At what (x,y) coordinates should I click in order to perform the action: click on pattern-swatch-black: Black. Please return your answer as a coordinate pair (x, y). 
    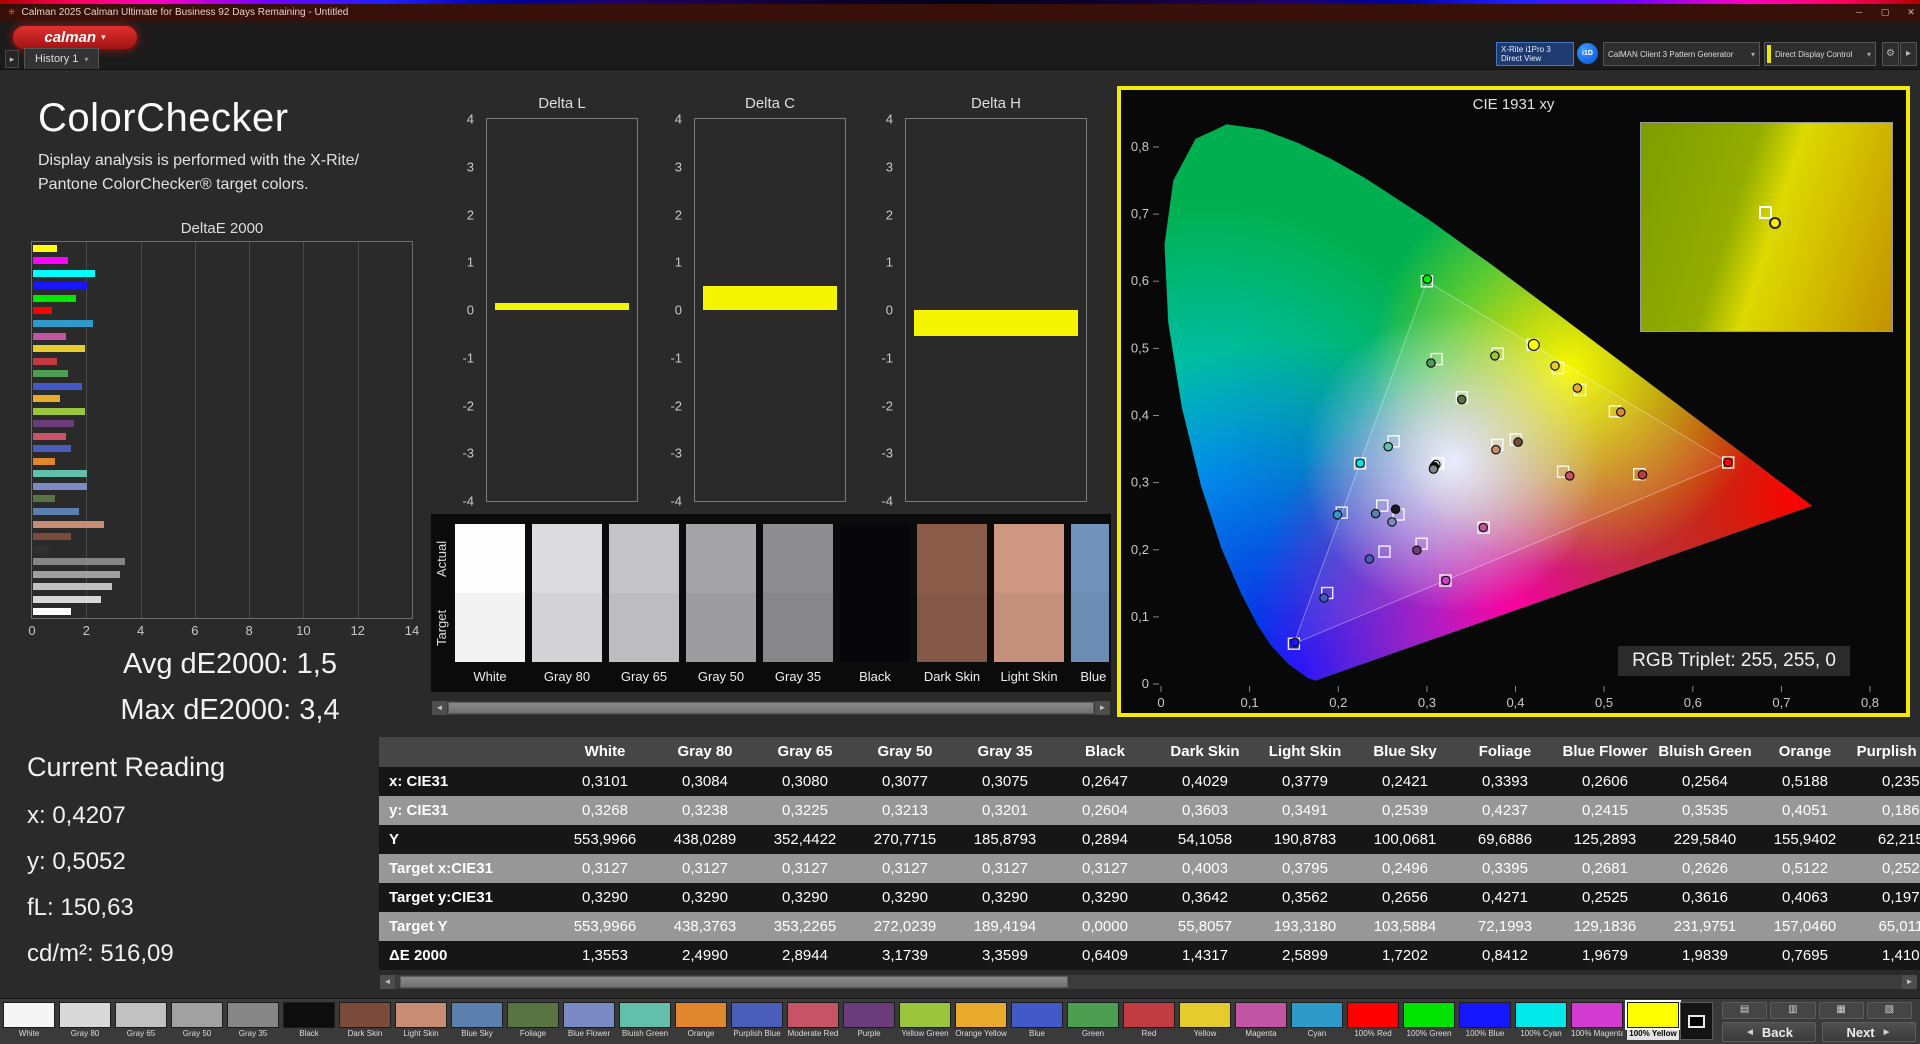
    Looking at the image, I should click on (309, 1021).